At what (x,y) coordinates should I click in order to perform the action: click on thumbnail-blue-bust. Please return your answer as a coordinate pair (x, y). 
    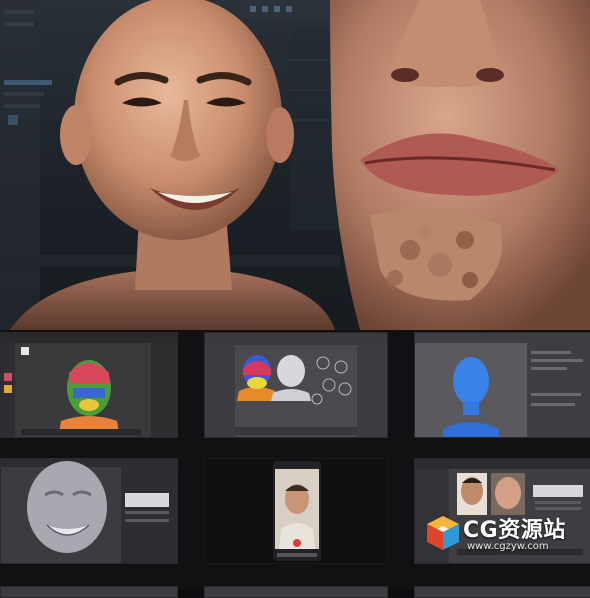
    Looking at the image, I should click on (502, 385).